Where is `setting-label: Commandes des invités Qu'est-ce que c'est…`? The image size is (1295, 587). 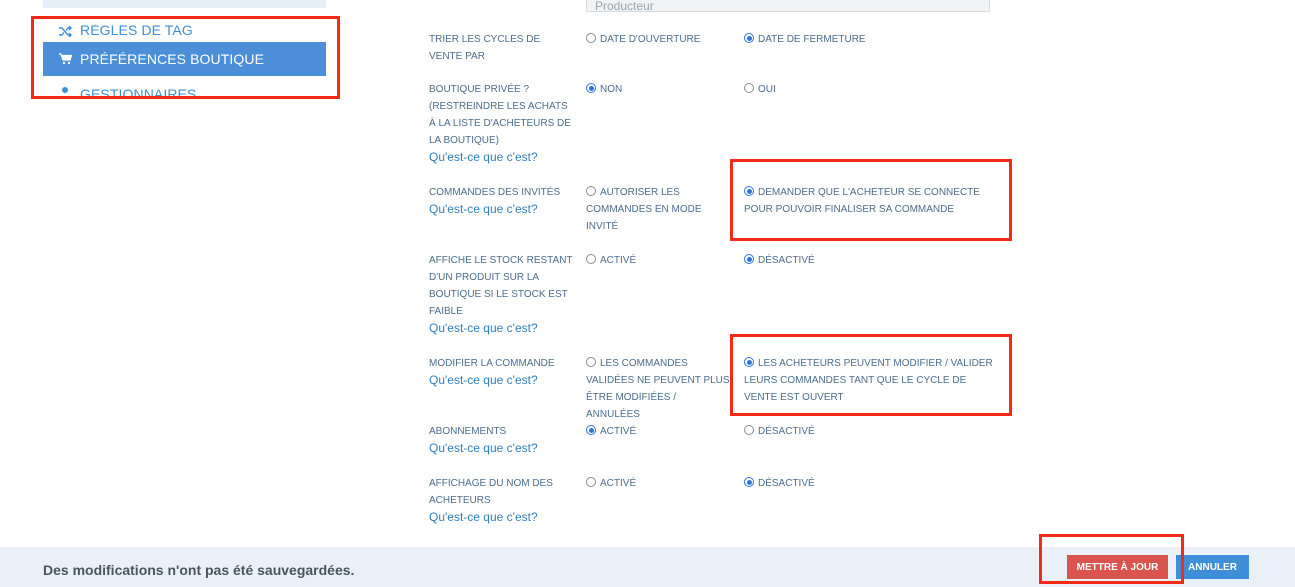 setting-label: Commandes des invités Qu'est-ce que c'est… is located at coordinates (501, 201).